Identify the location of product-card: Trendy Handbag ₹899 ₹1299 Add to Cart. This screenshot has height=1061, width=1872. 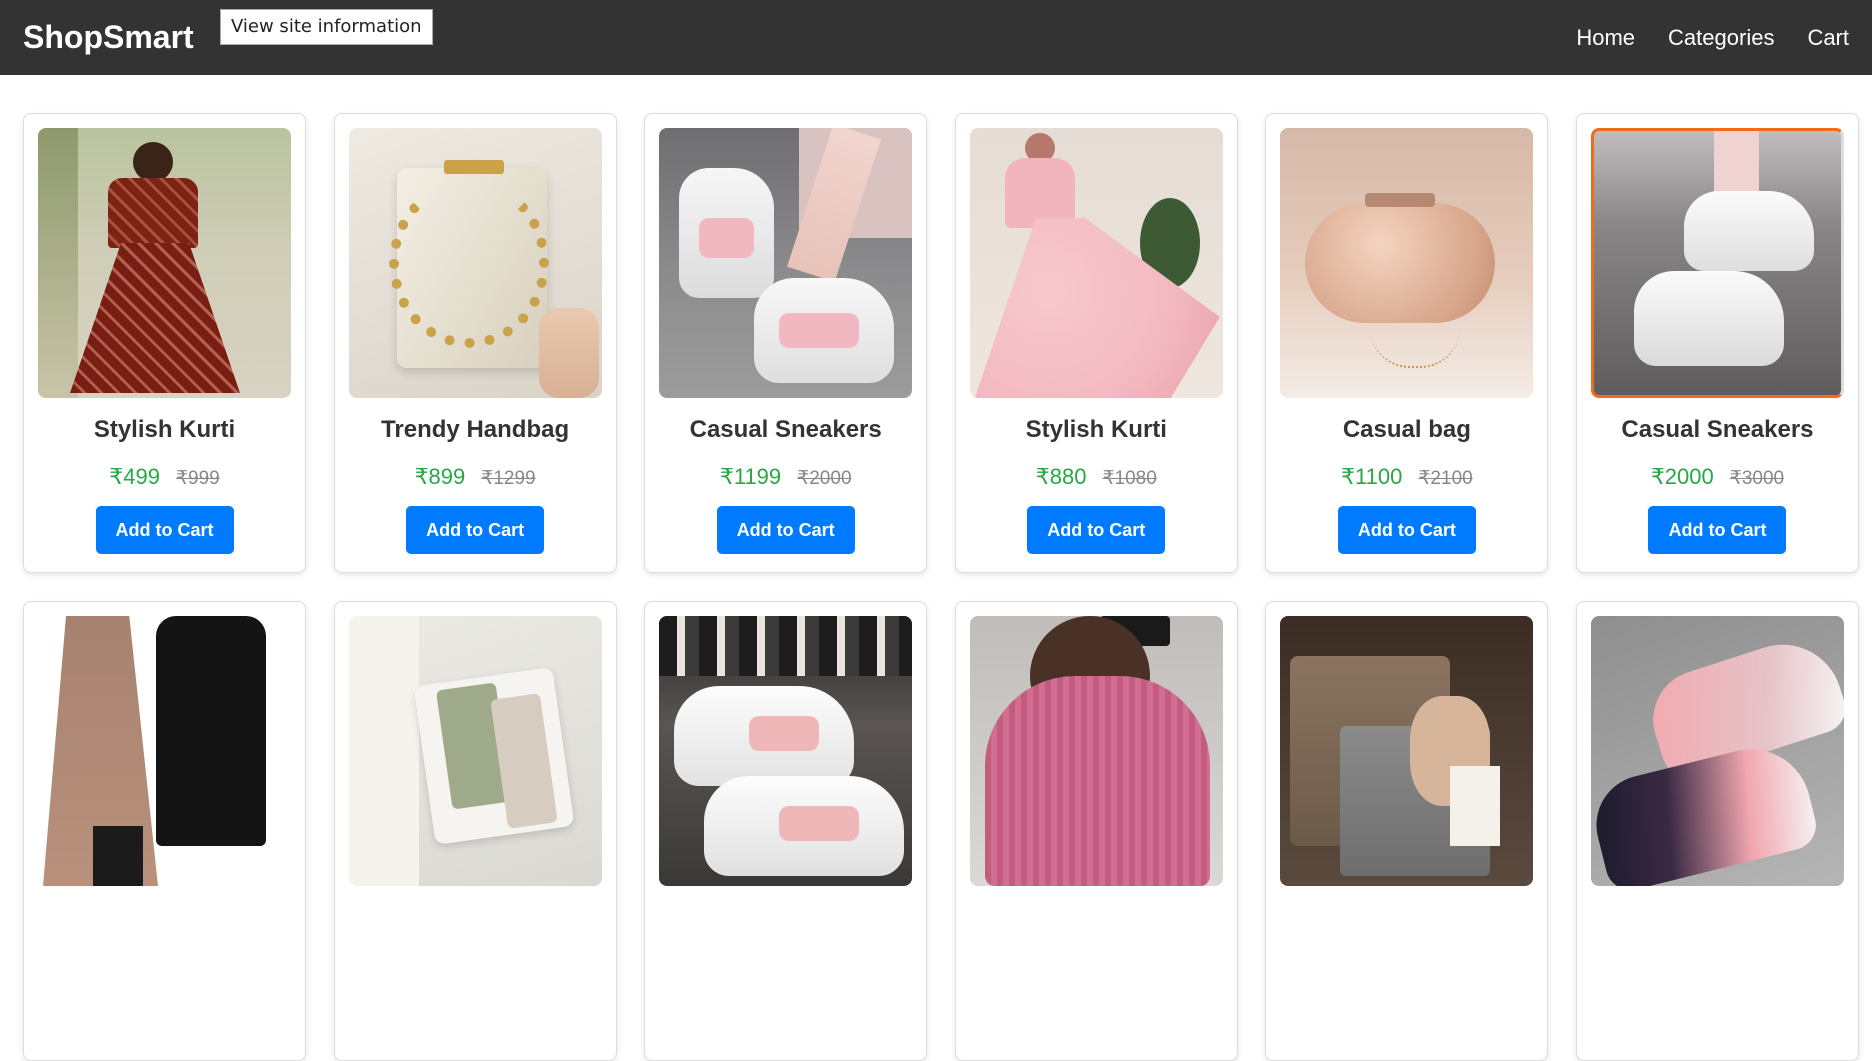
(475, 343).